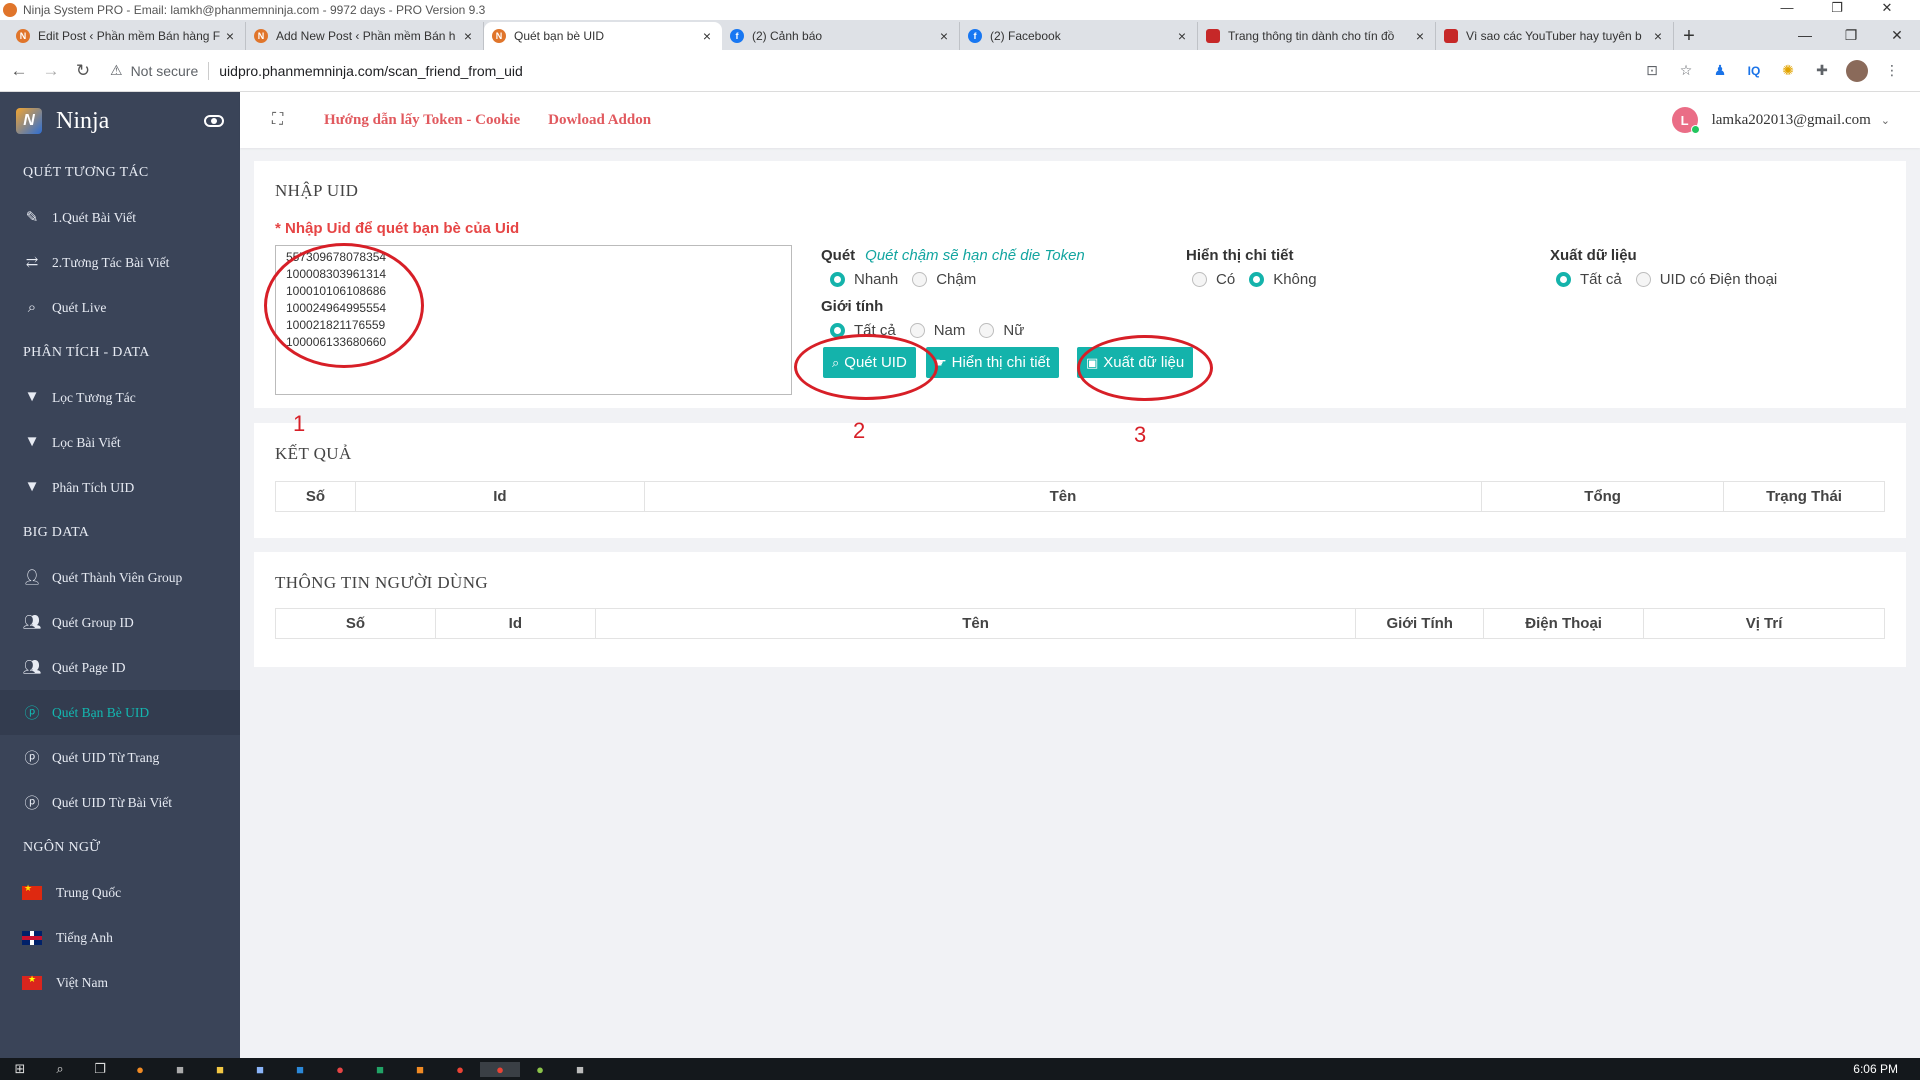  Describe the element at coordinates (993, 362) in the screenshot. I see `show-detail-button: ☛ Hiển thị chi tiết` at that location.